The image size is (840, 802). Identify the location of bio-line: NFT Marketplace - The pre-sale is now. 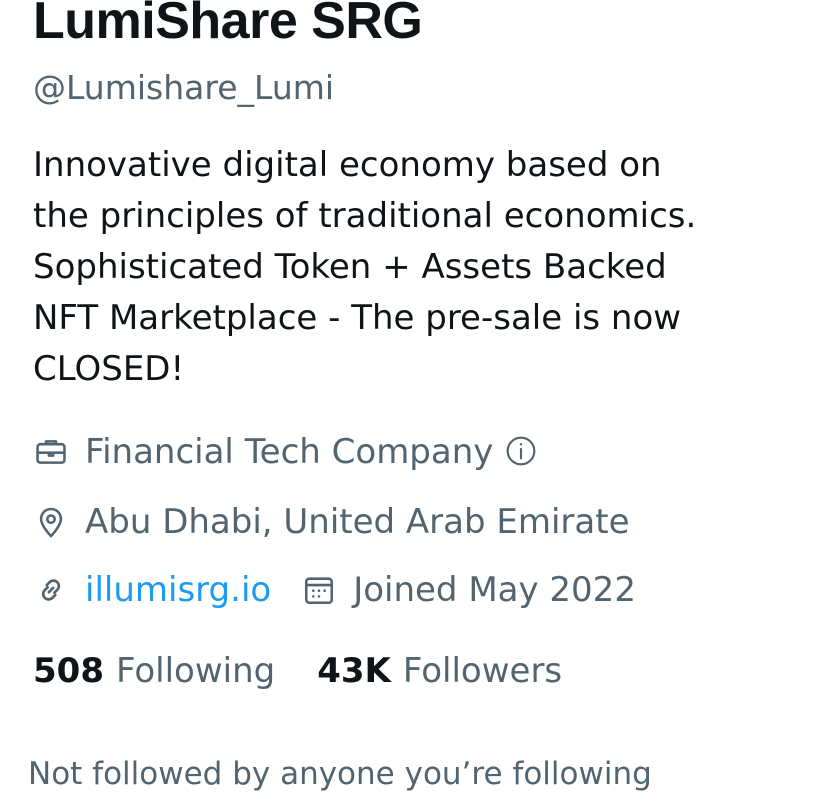
(357, 318).